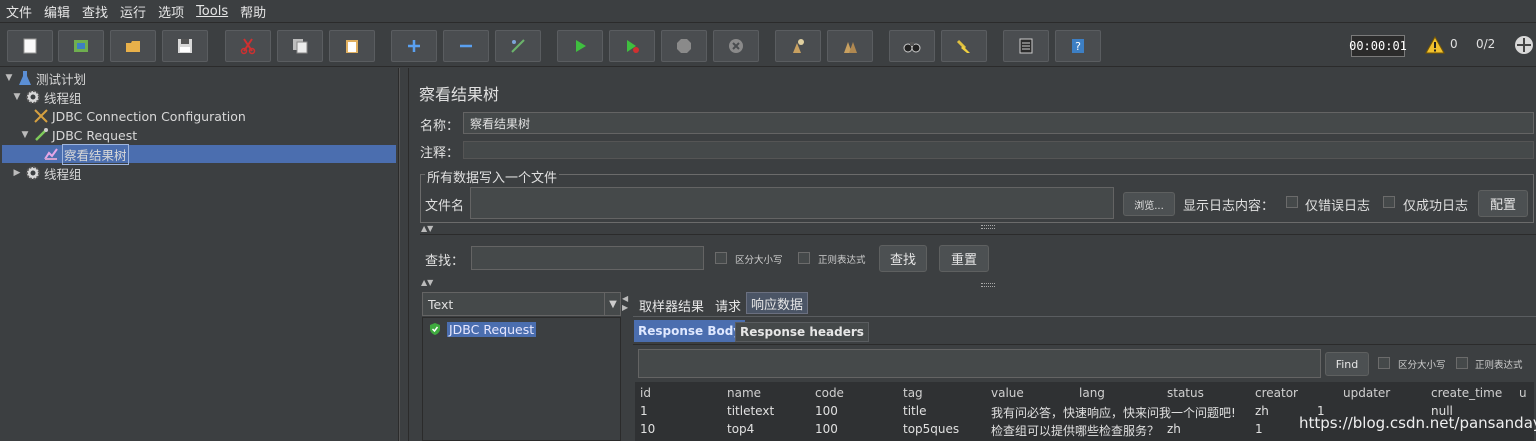 The height and width of the screenshot is (441, 1536). What do you see at coordinates (1026, 46) in the screenshot?
I see `function-helper-button` at bounding box center [1026, 46].